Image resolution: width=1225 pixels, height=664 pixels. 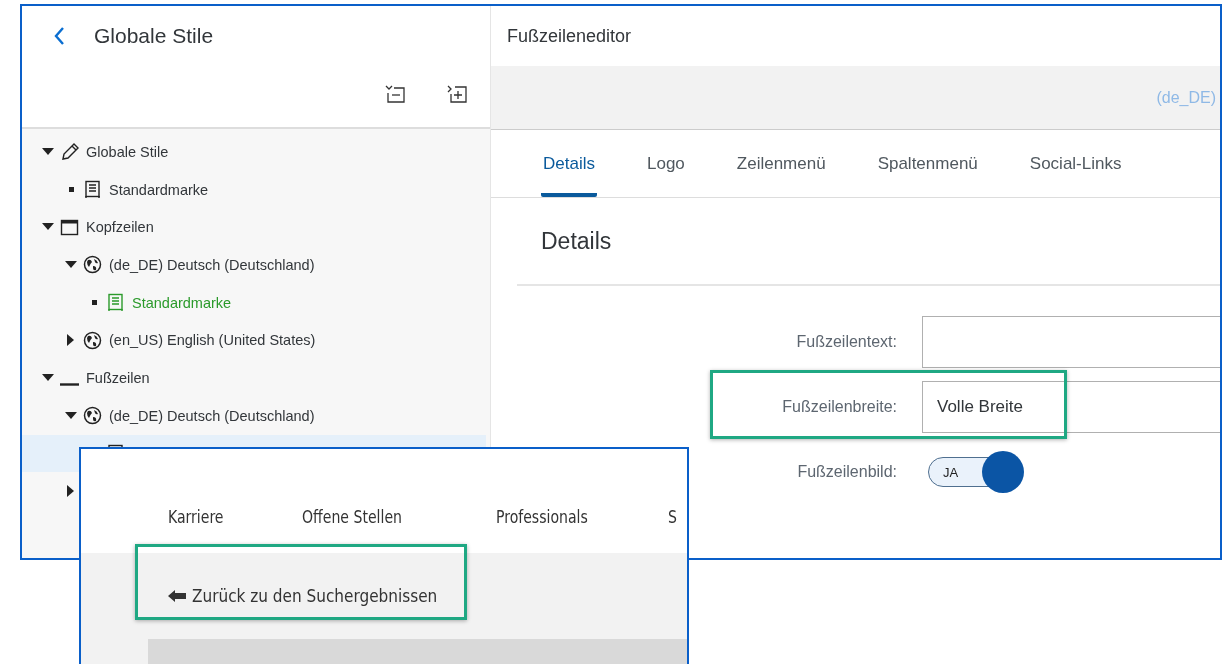 I want to click on nav-link: S, so click(x=672, y=530).